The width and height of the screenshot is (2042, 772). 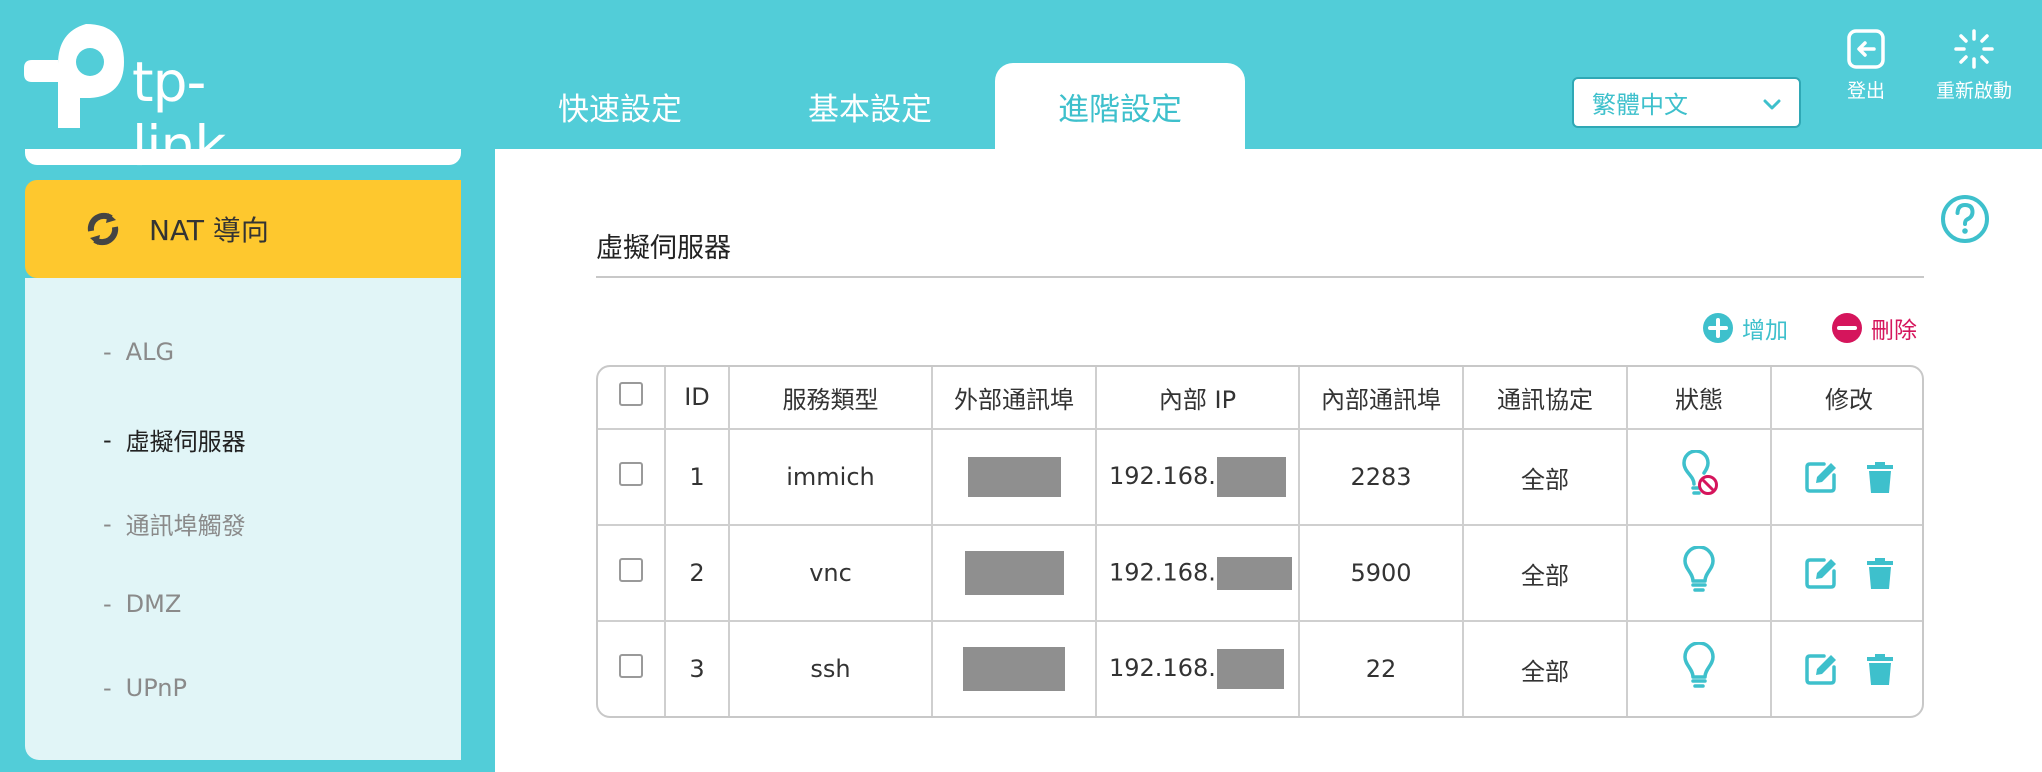 What do you see at coordinates (631, 394) in the screenshot?
I see `select-all-checkbox` at bounding box center [631, 394].